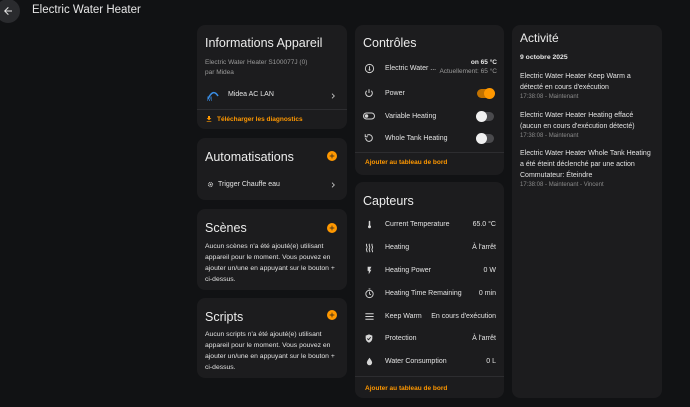 Image resolution: width=690 pixels, height=407 pixels. What do you see at coordinates (390, 43) in the screenshot?
I see `controls-title: Contrôles` at bounding box center [390, 43].